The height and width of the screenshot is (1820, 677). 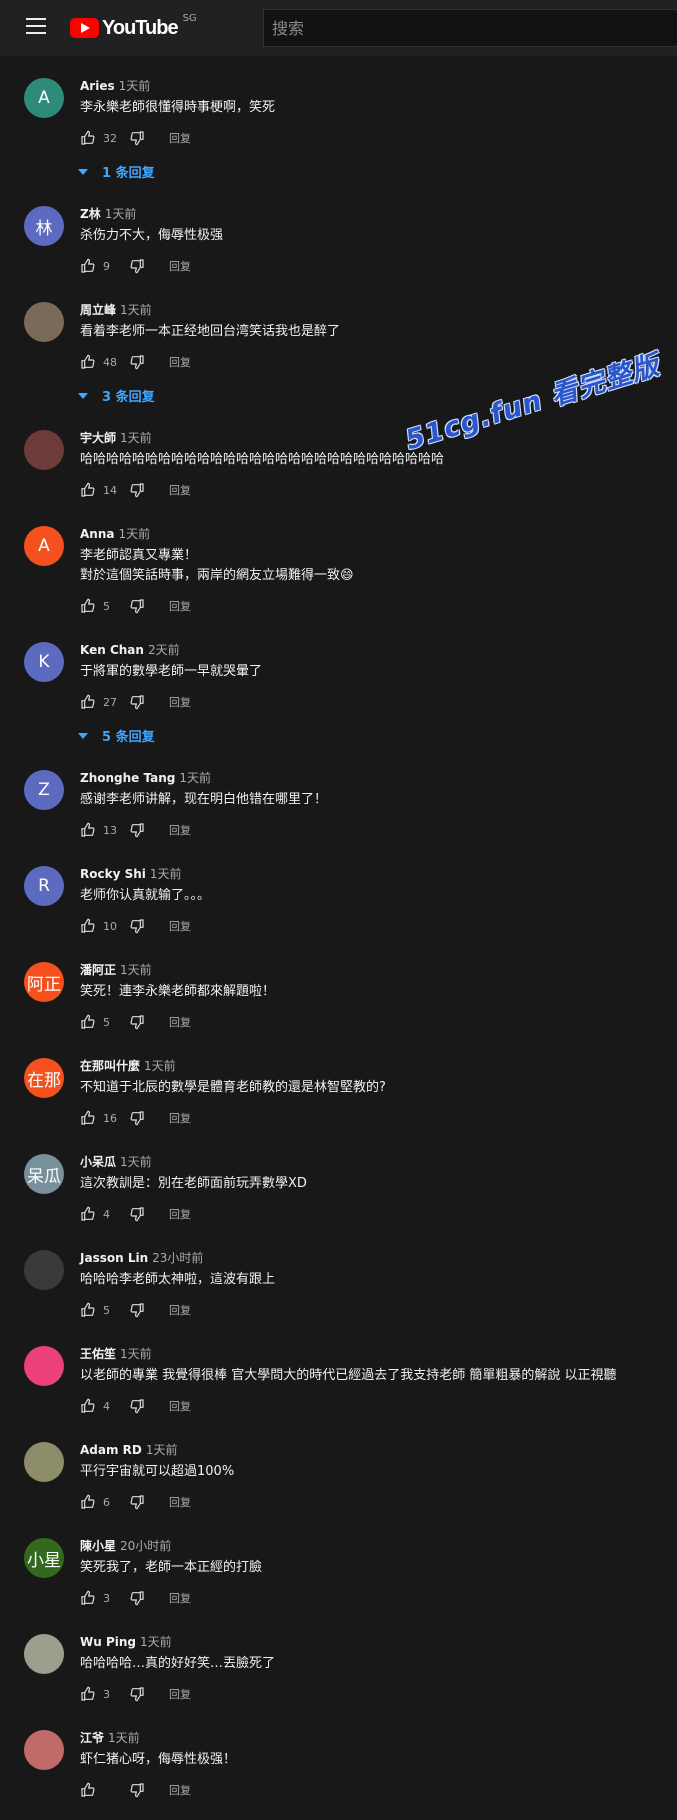 What do you see at coordinates (90, 214) in the screenshot?
I see `author-name: Z林` at bounding box center [90, 214].